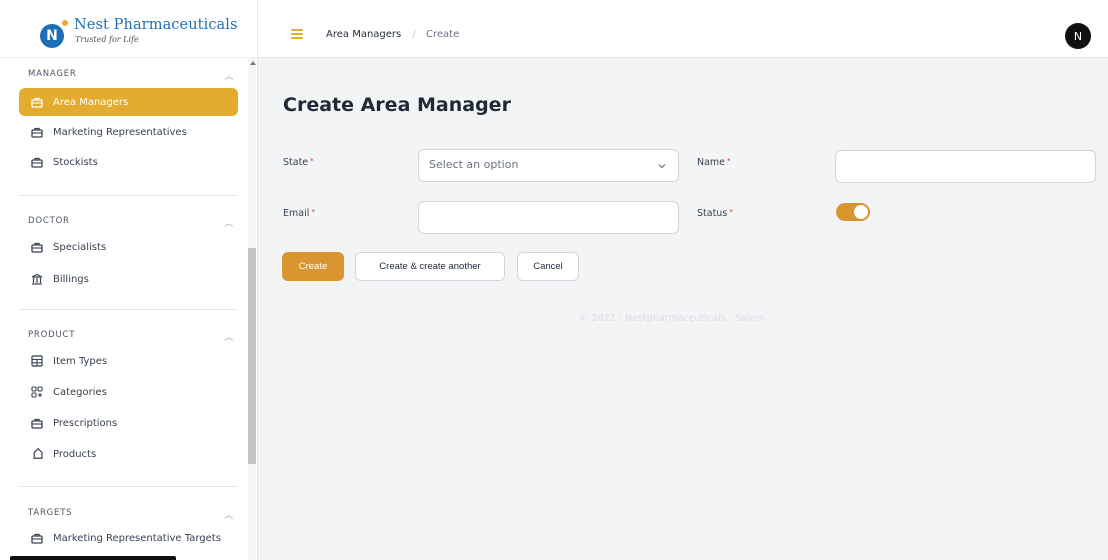  Describe the element at coordinates (80, 361) in the screenshot. I see `sidebar-item-label: Item Types` at that location.